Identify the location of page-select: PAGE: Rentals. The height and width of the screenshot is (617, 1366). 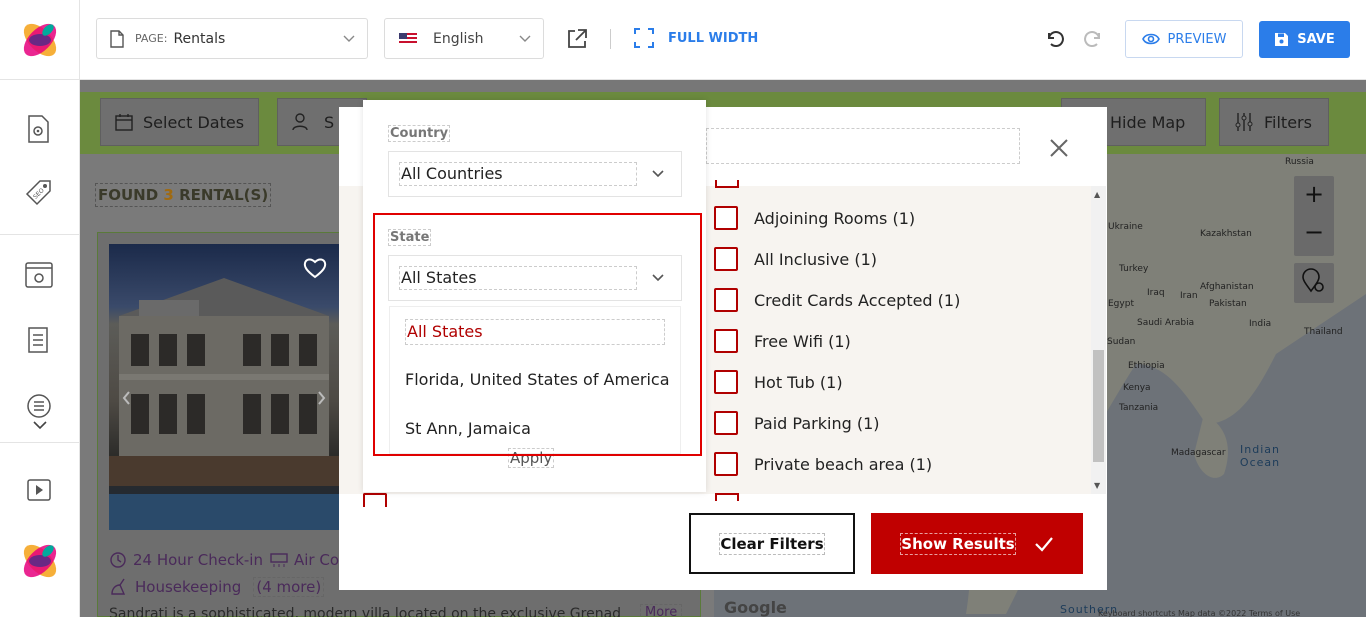
(232, 38).